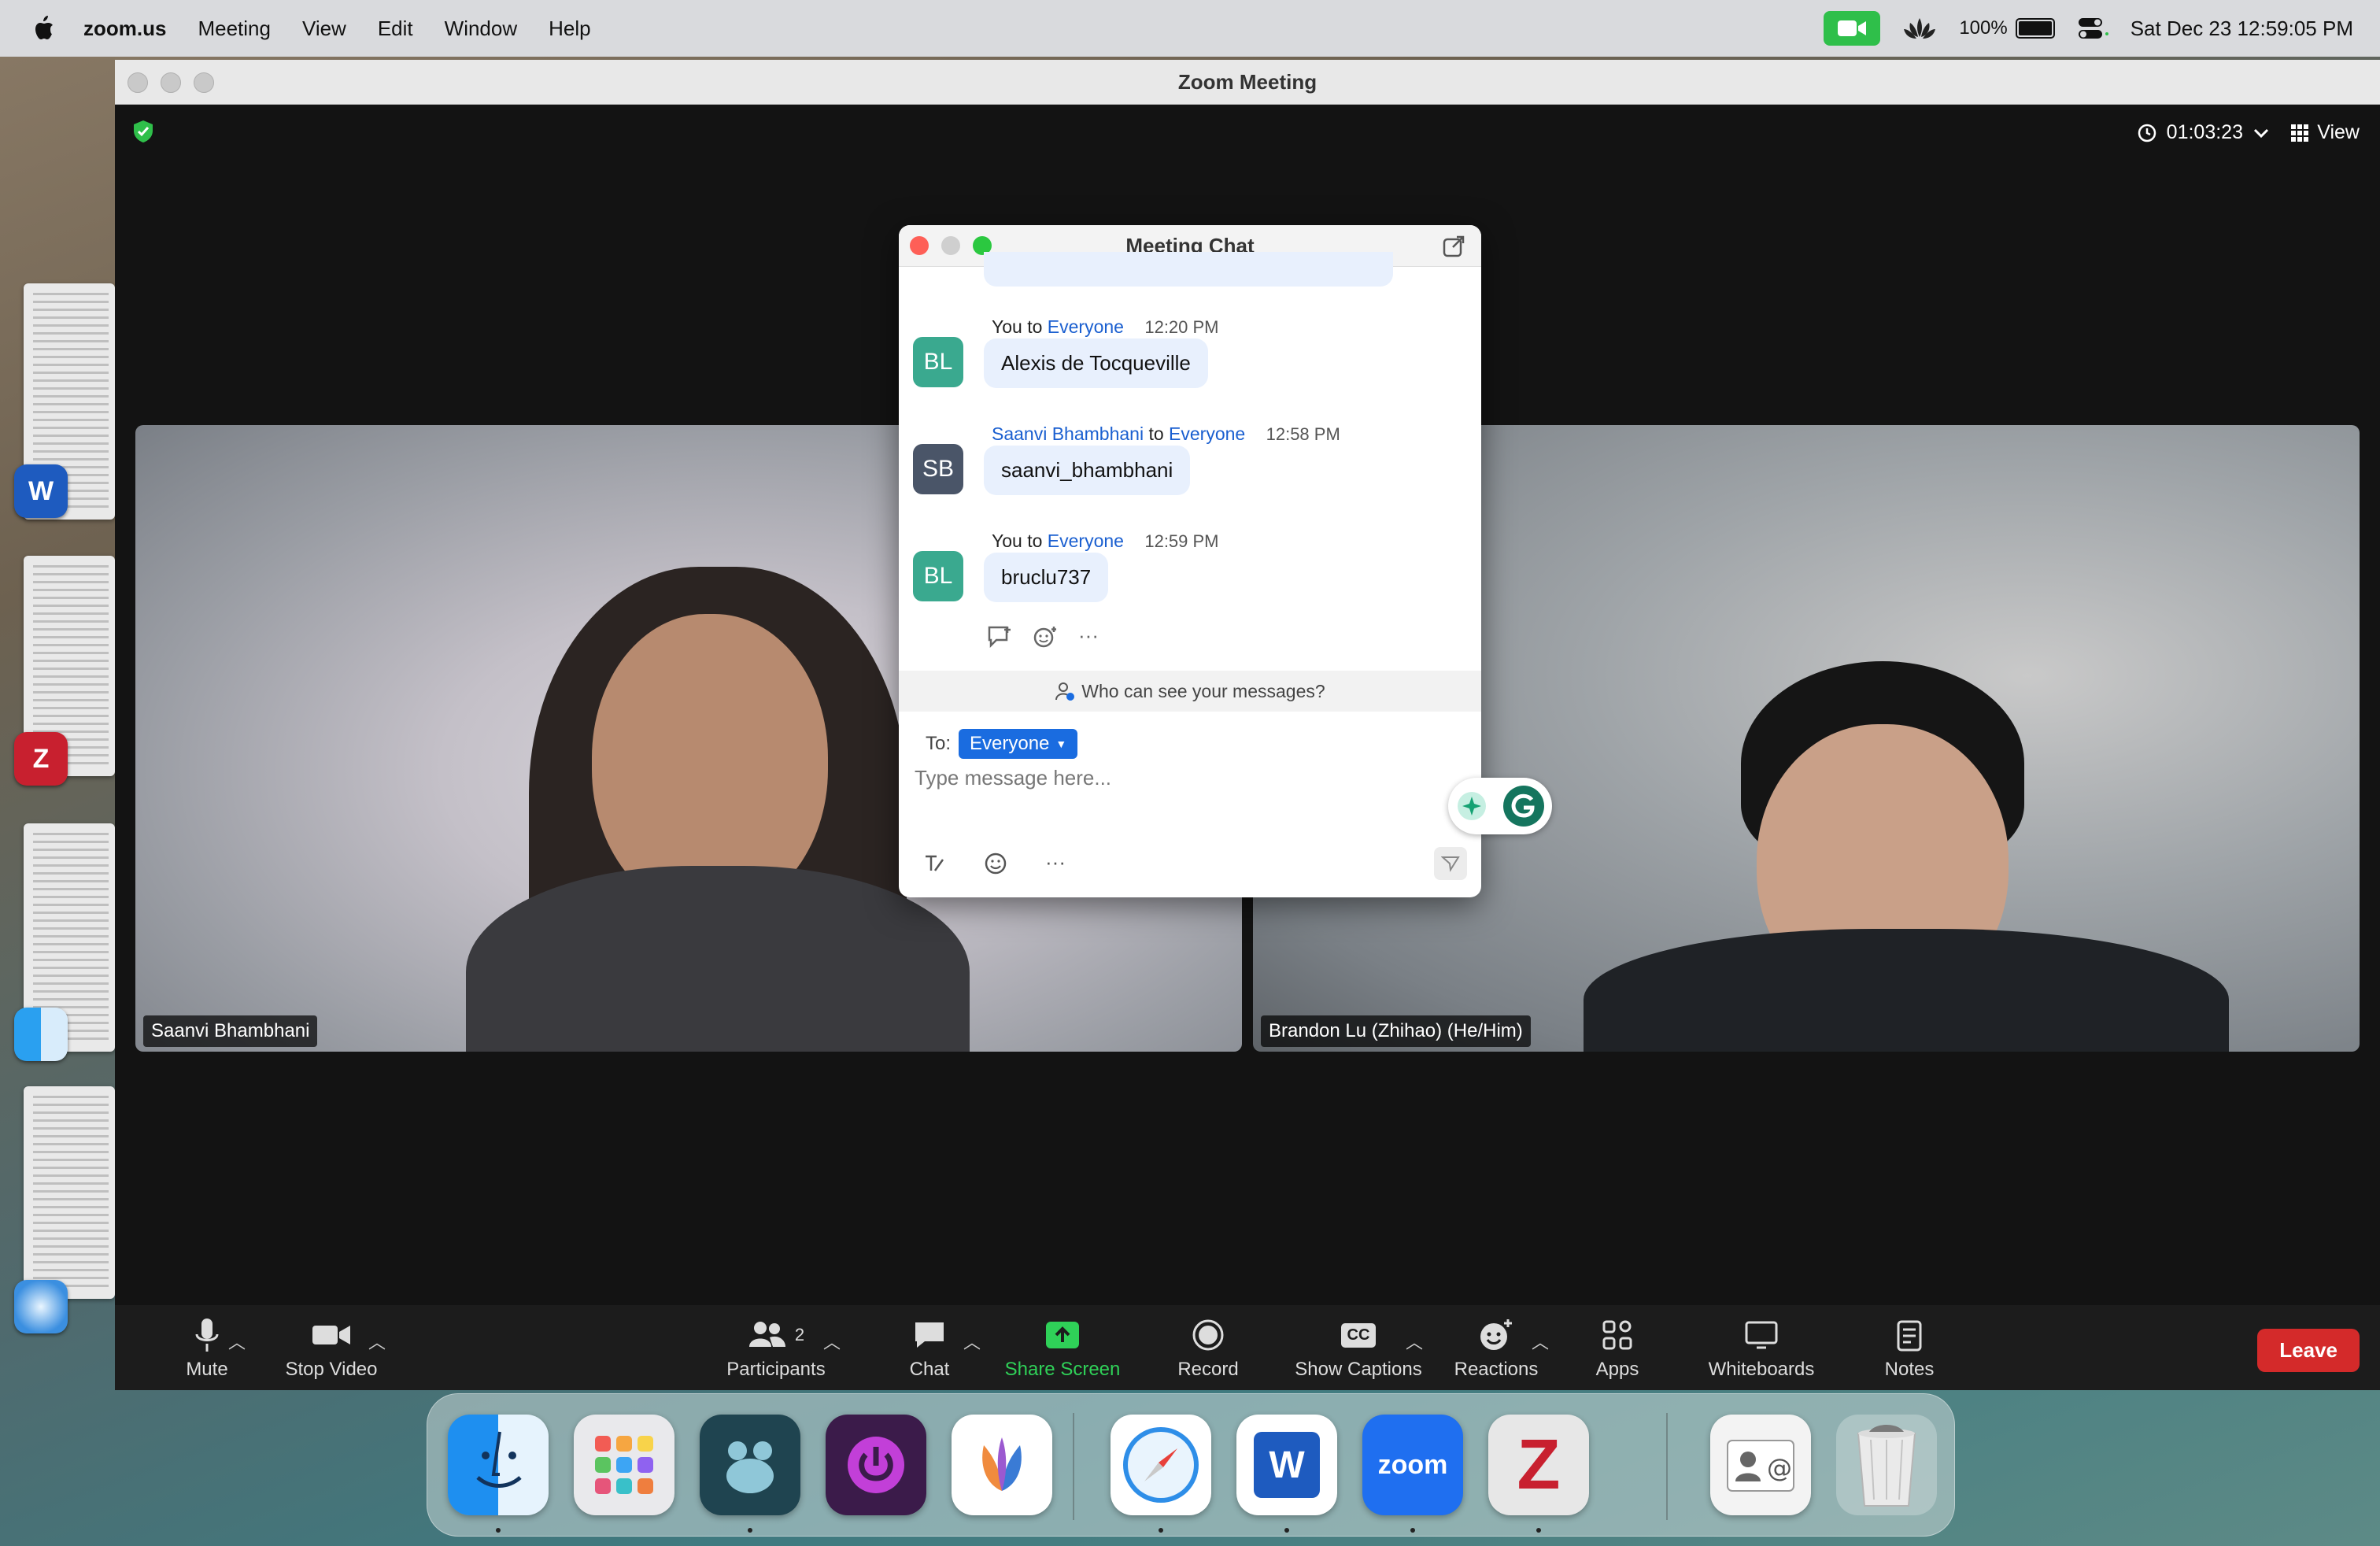 This screenshot has height=1546, width=2380. What do you see at coordinates (1055, 864) in the screenshot?
I see `more-compose-options-icon: ···` at bounding box center [1055, 864].